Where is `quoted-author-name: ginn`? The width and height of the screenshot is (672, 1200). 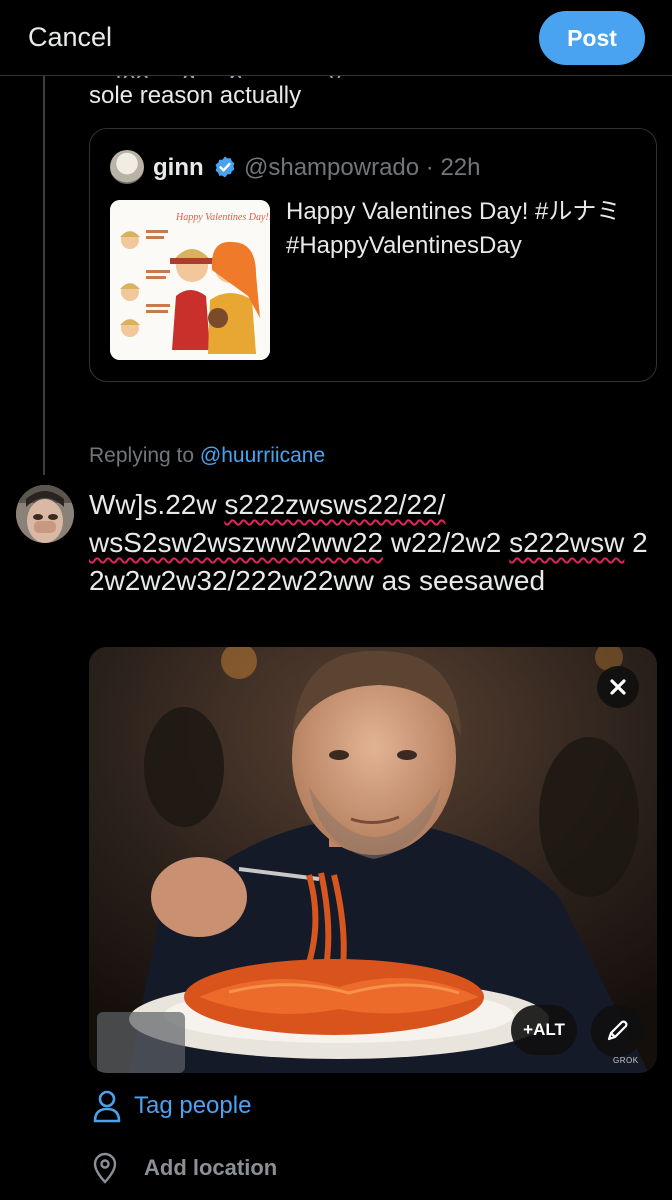 quoted-author-name: ginn is located at coordinates (178, 168).